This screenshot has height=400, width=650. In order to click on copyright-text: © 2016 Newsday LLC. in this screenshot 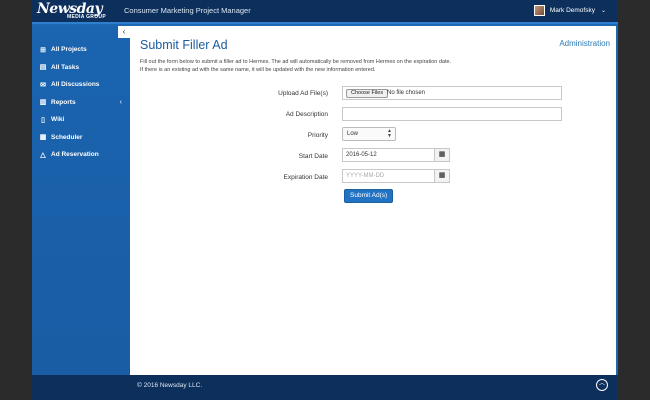, I will do `click(170, 385)`.